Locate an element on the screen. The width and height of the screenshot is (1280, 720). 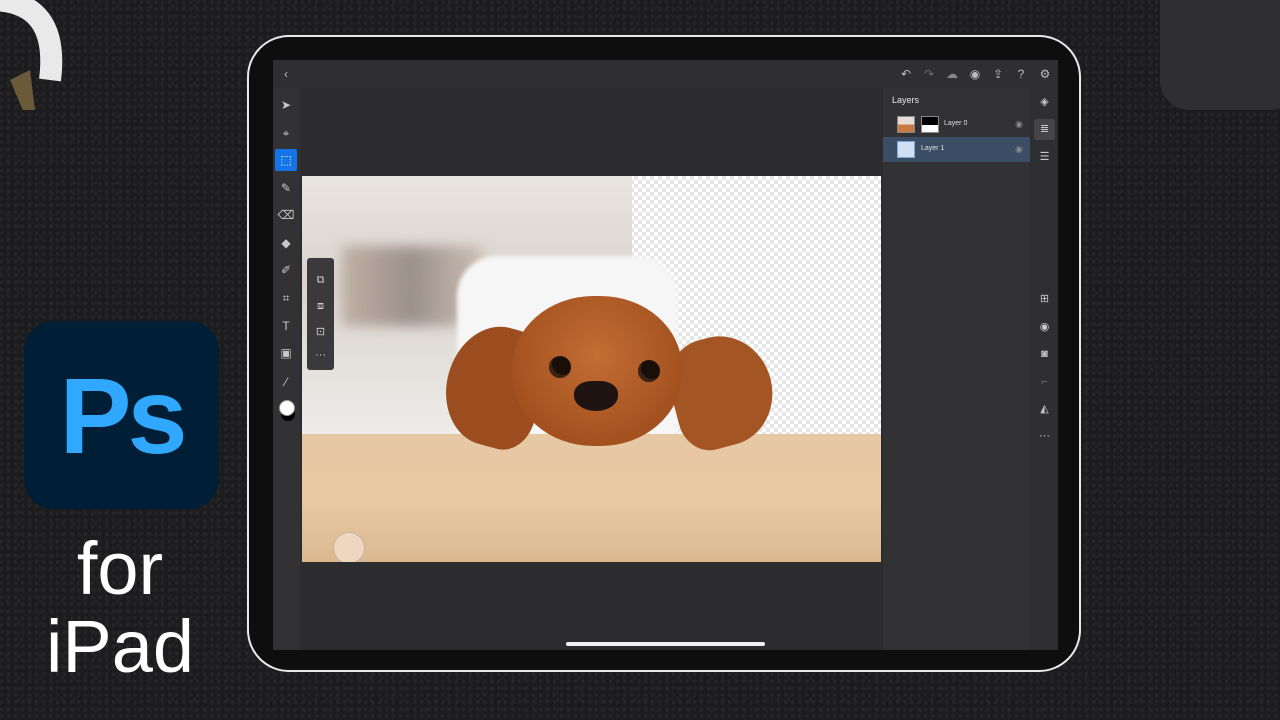
share-icon: ⇪ is located at coordinates (998, 74).